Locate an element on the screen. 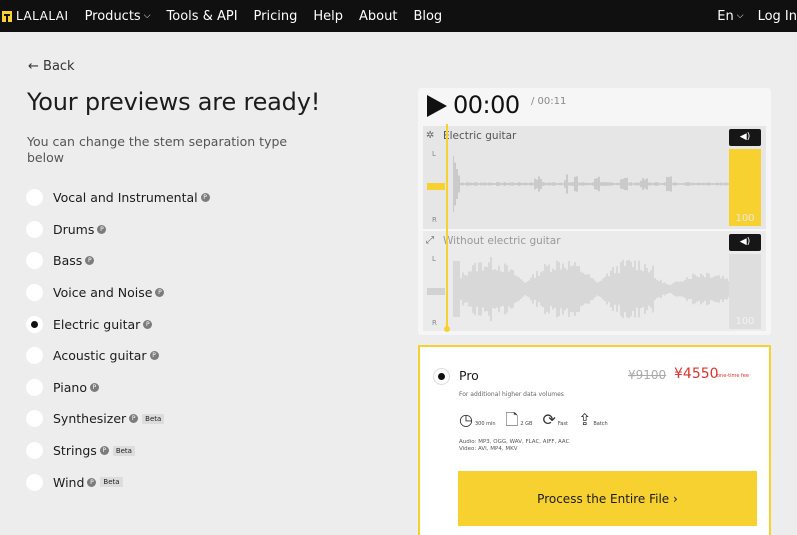 The width and height of the screenshot is (797, 535). option-label: Drums is located at coordinates (74, 229).